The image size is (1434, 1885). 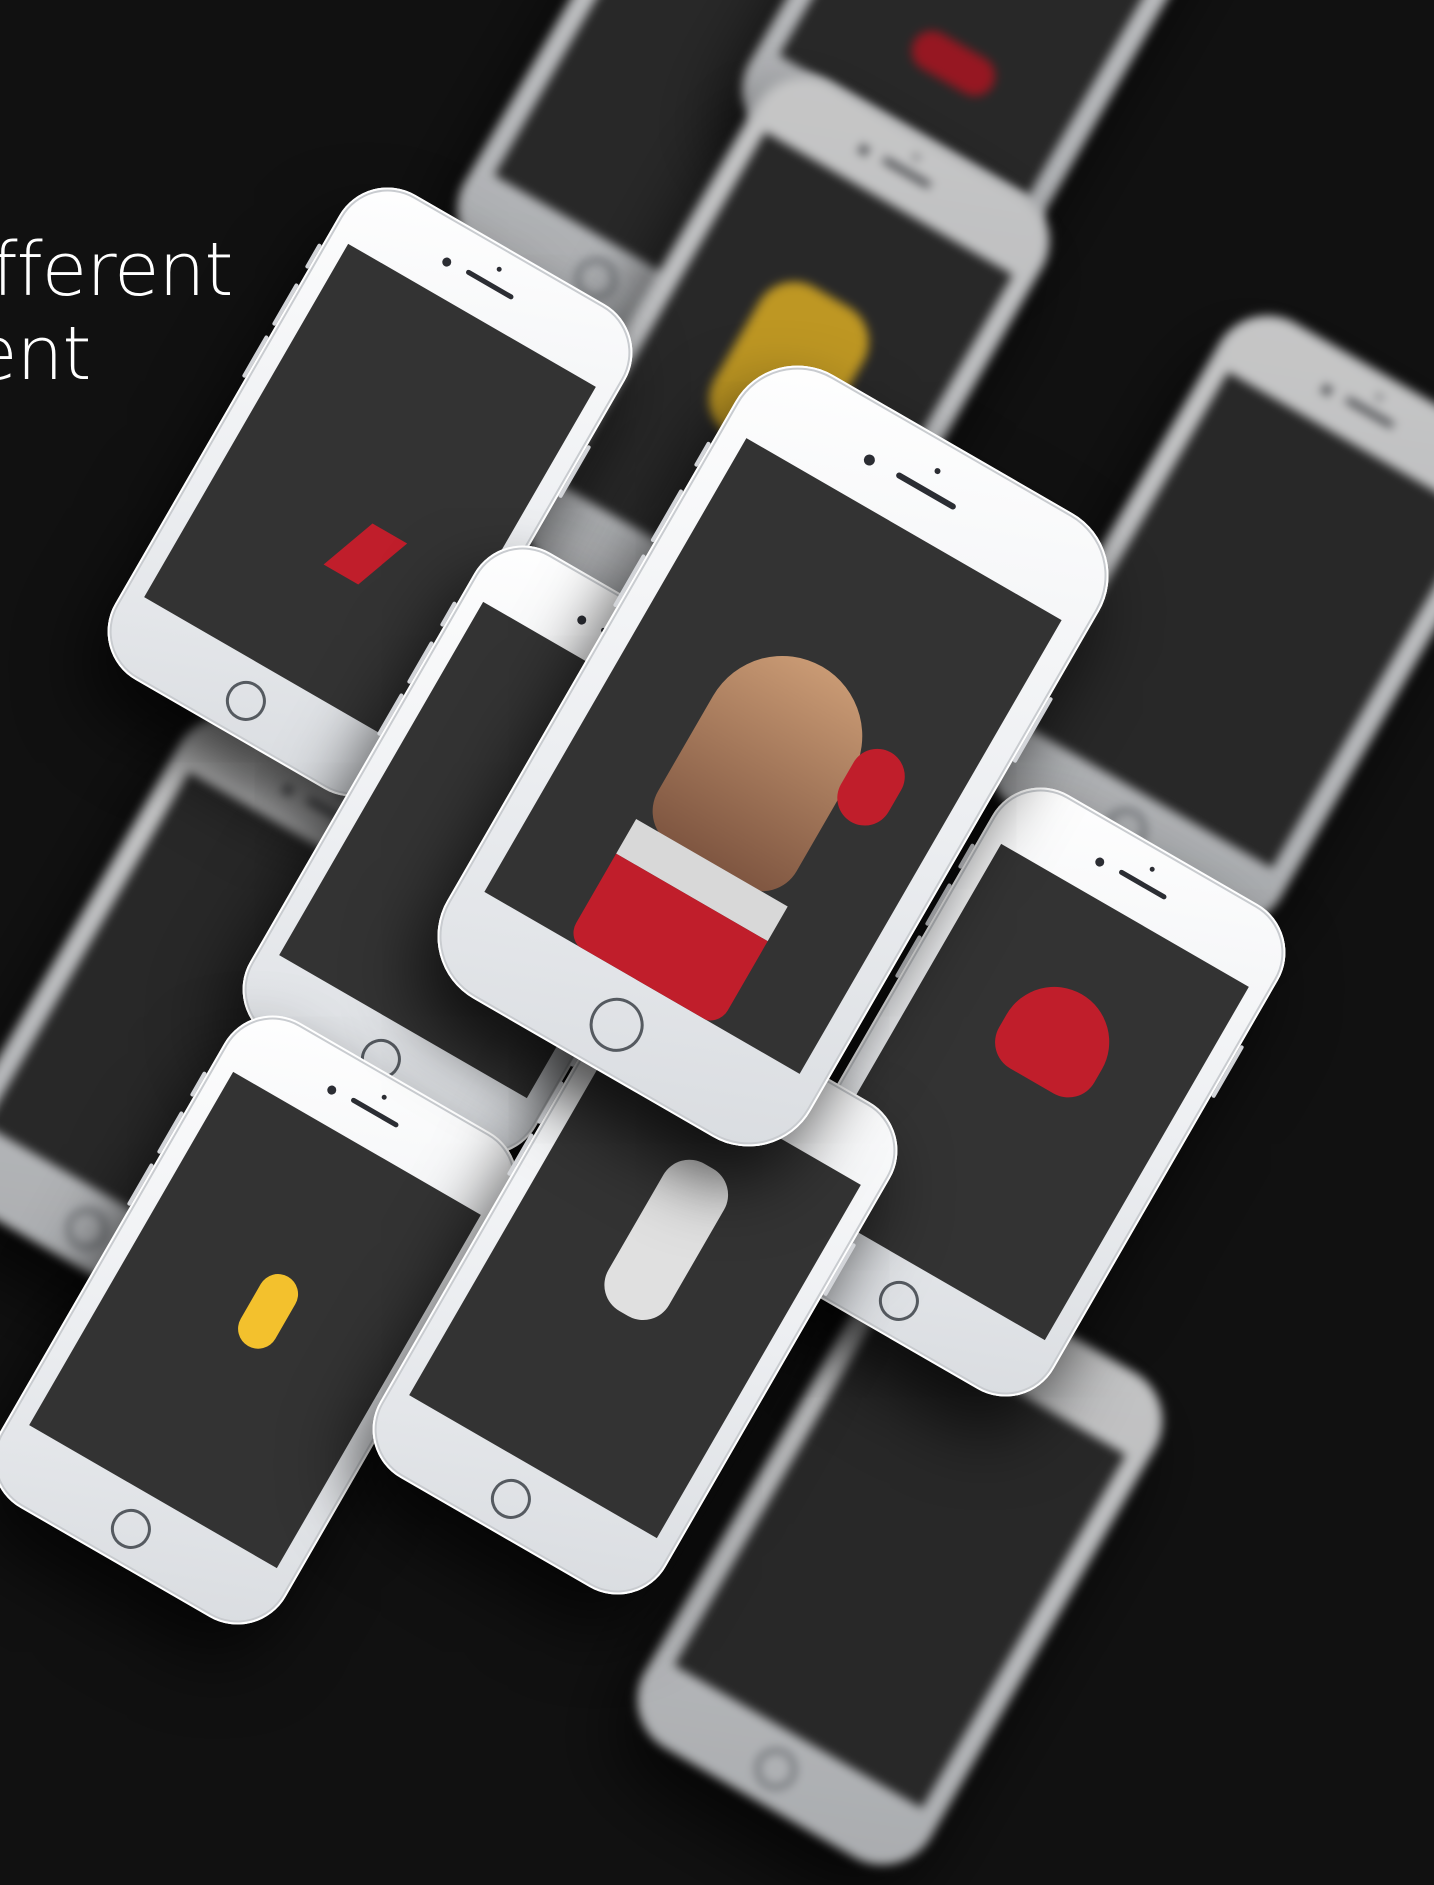 I want to click on headline: ifferent ent, so click(x=116, y=312).